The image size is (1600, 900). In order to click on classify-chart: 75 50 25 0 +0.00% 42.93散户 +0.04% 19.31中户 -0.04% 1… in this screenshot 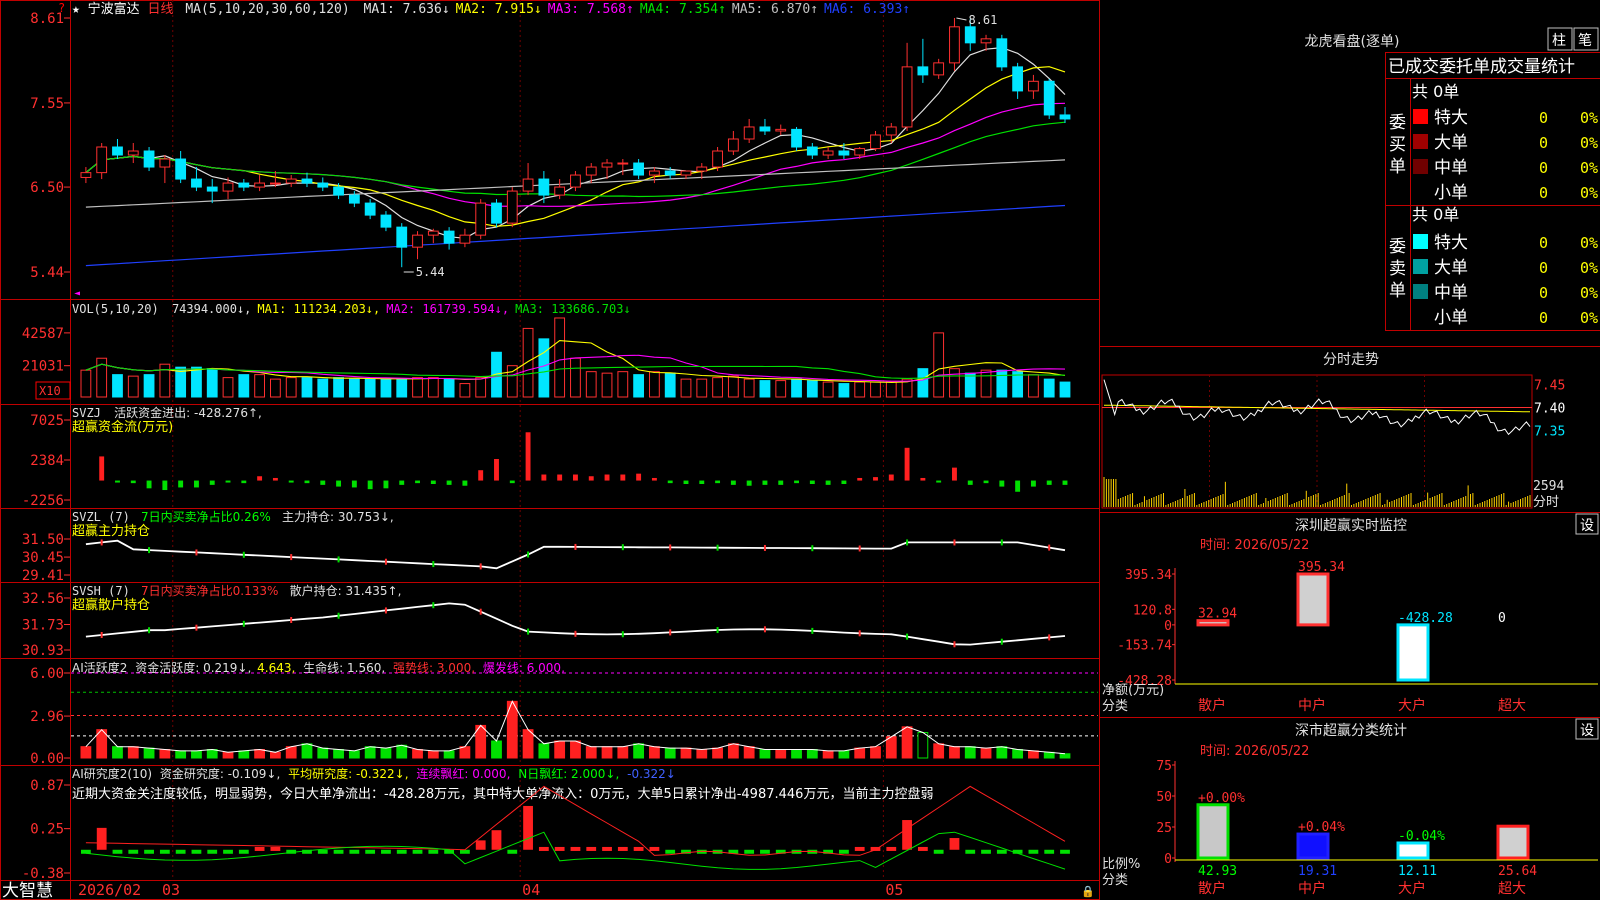, I will do `click(1377, 828)`.